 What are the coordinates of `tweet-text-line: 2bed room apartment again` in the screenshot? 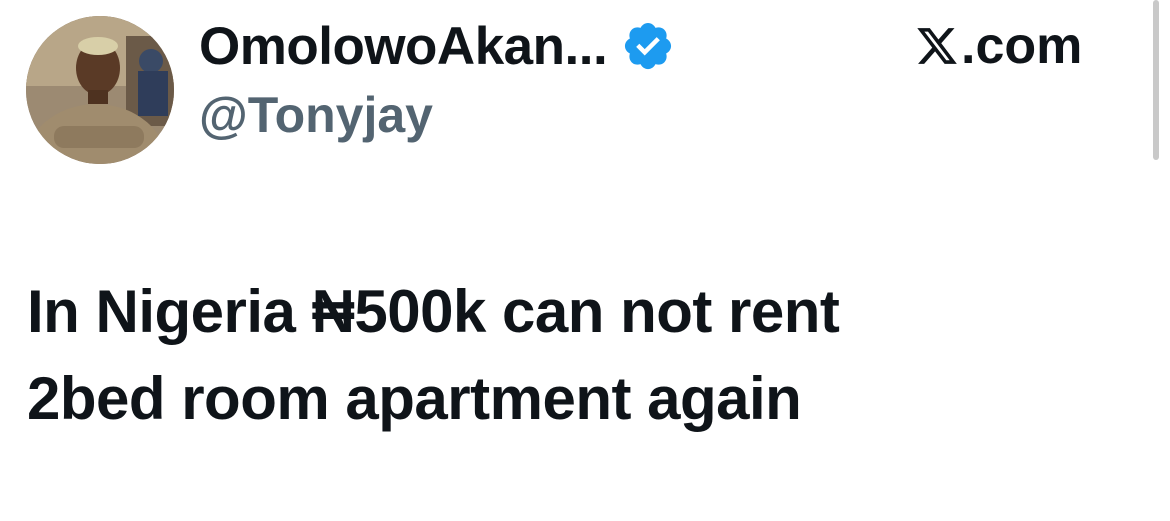 It's located at (414, 398).